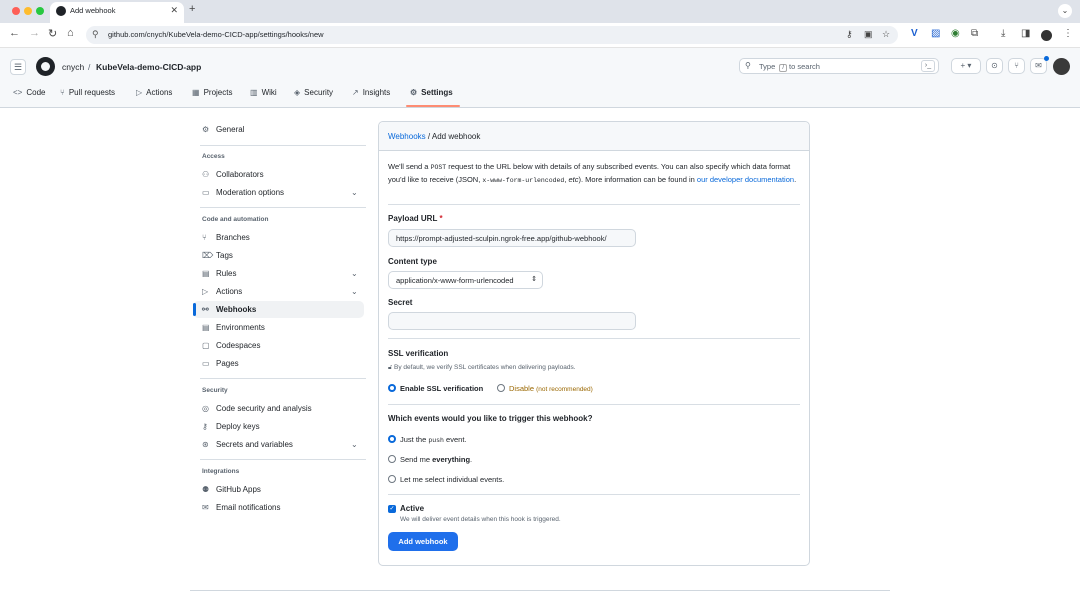 The image size is (1080, 593). I want to click on sidebar-divider, so click(283, 207).